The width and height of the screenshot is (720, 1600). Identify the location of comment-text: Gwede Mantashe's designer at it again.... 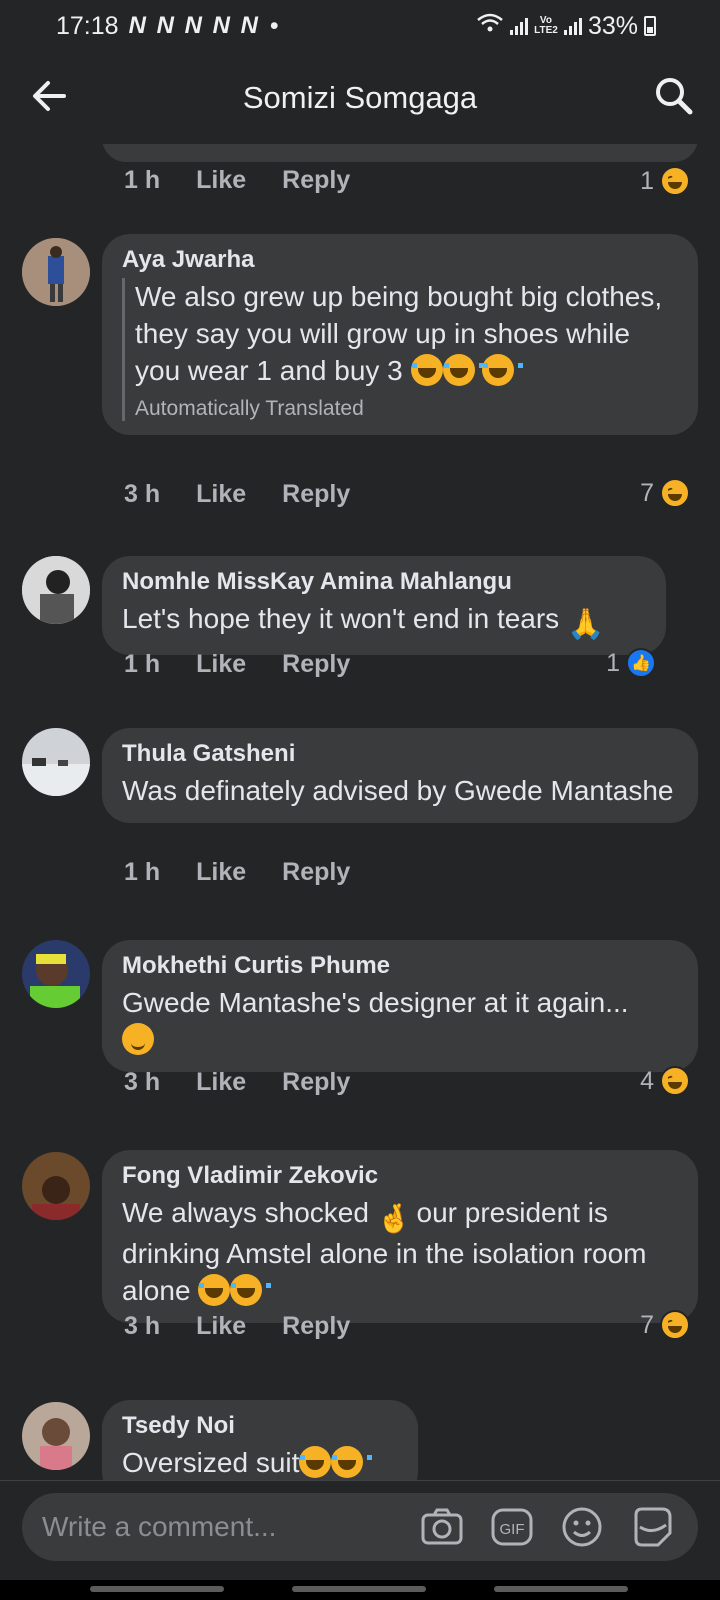
(375, 1002).